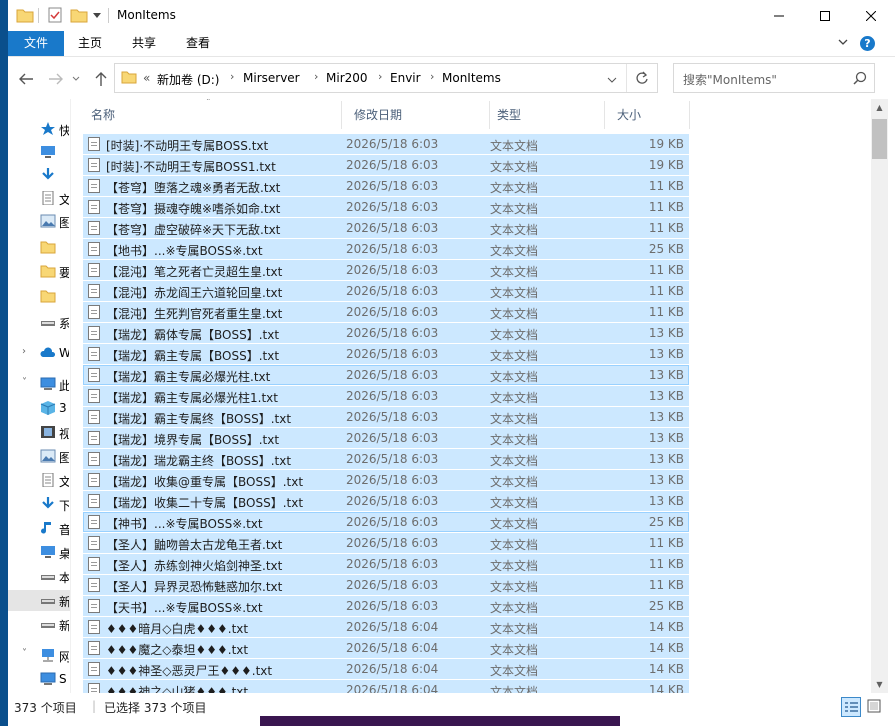 Image resolution: width=895 pixels, height=726 pixels. What do you see at coordinates (55, 15) in the screenshot?
I see `properties-icon` at bounding box center [55, 15].